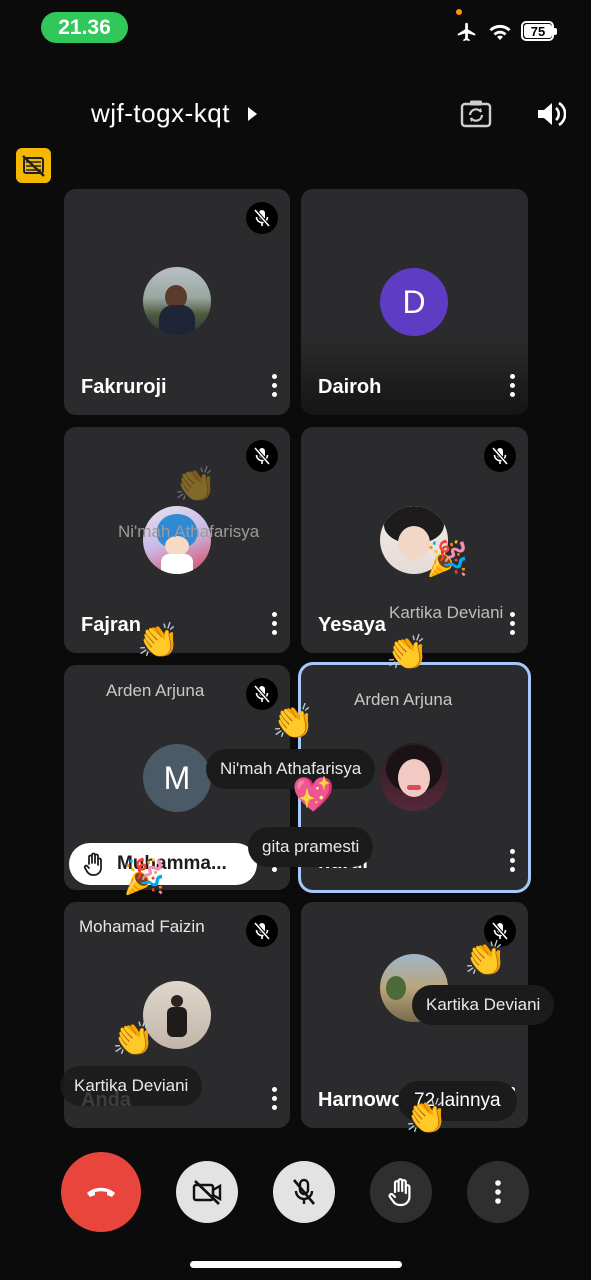  I want to click on status-time: 21.36, so click(84, 27).